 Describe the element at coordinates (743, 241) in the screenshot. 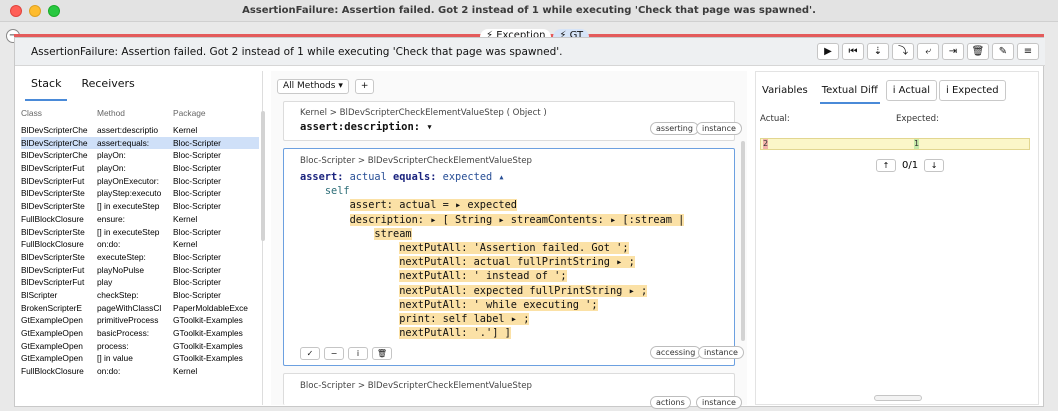

I see `methods-scrollbar` at that location.